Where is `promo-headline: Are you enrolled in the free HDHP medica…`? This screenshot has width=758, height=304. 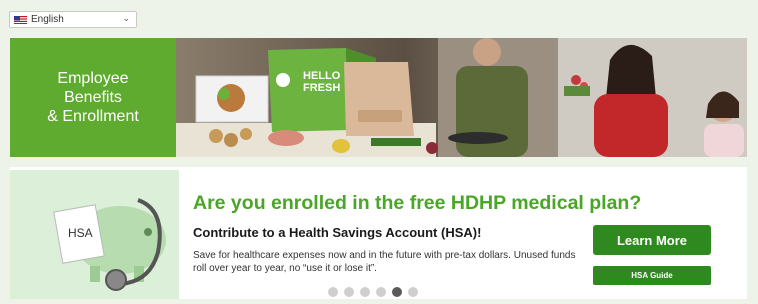 promo-headline: Are you enrolled in the free HDHP medica… is located at coordinates (417, 203).